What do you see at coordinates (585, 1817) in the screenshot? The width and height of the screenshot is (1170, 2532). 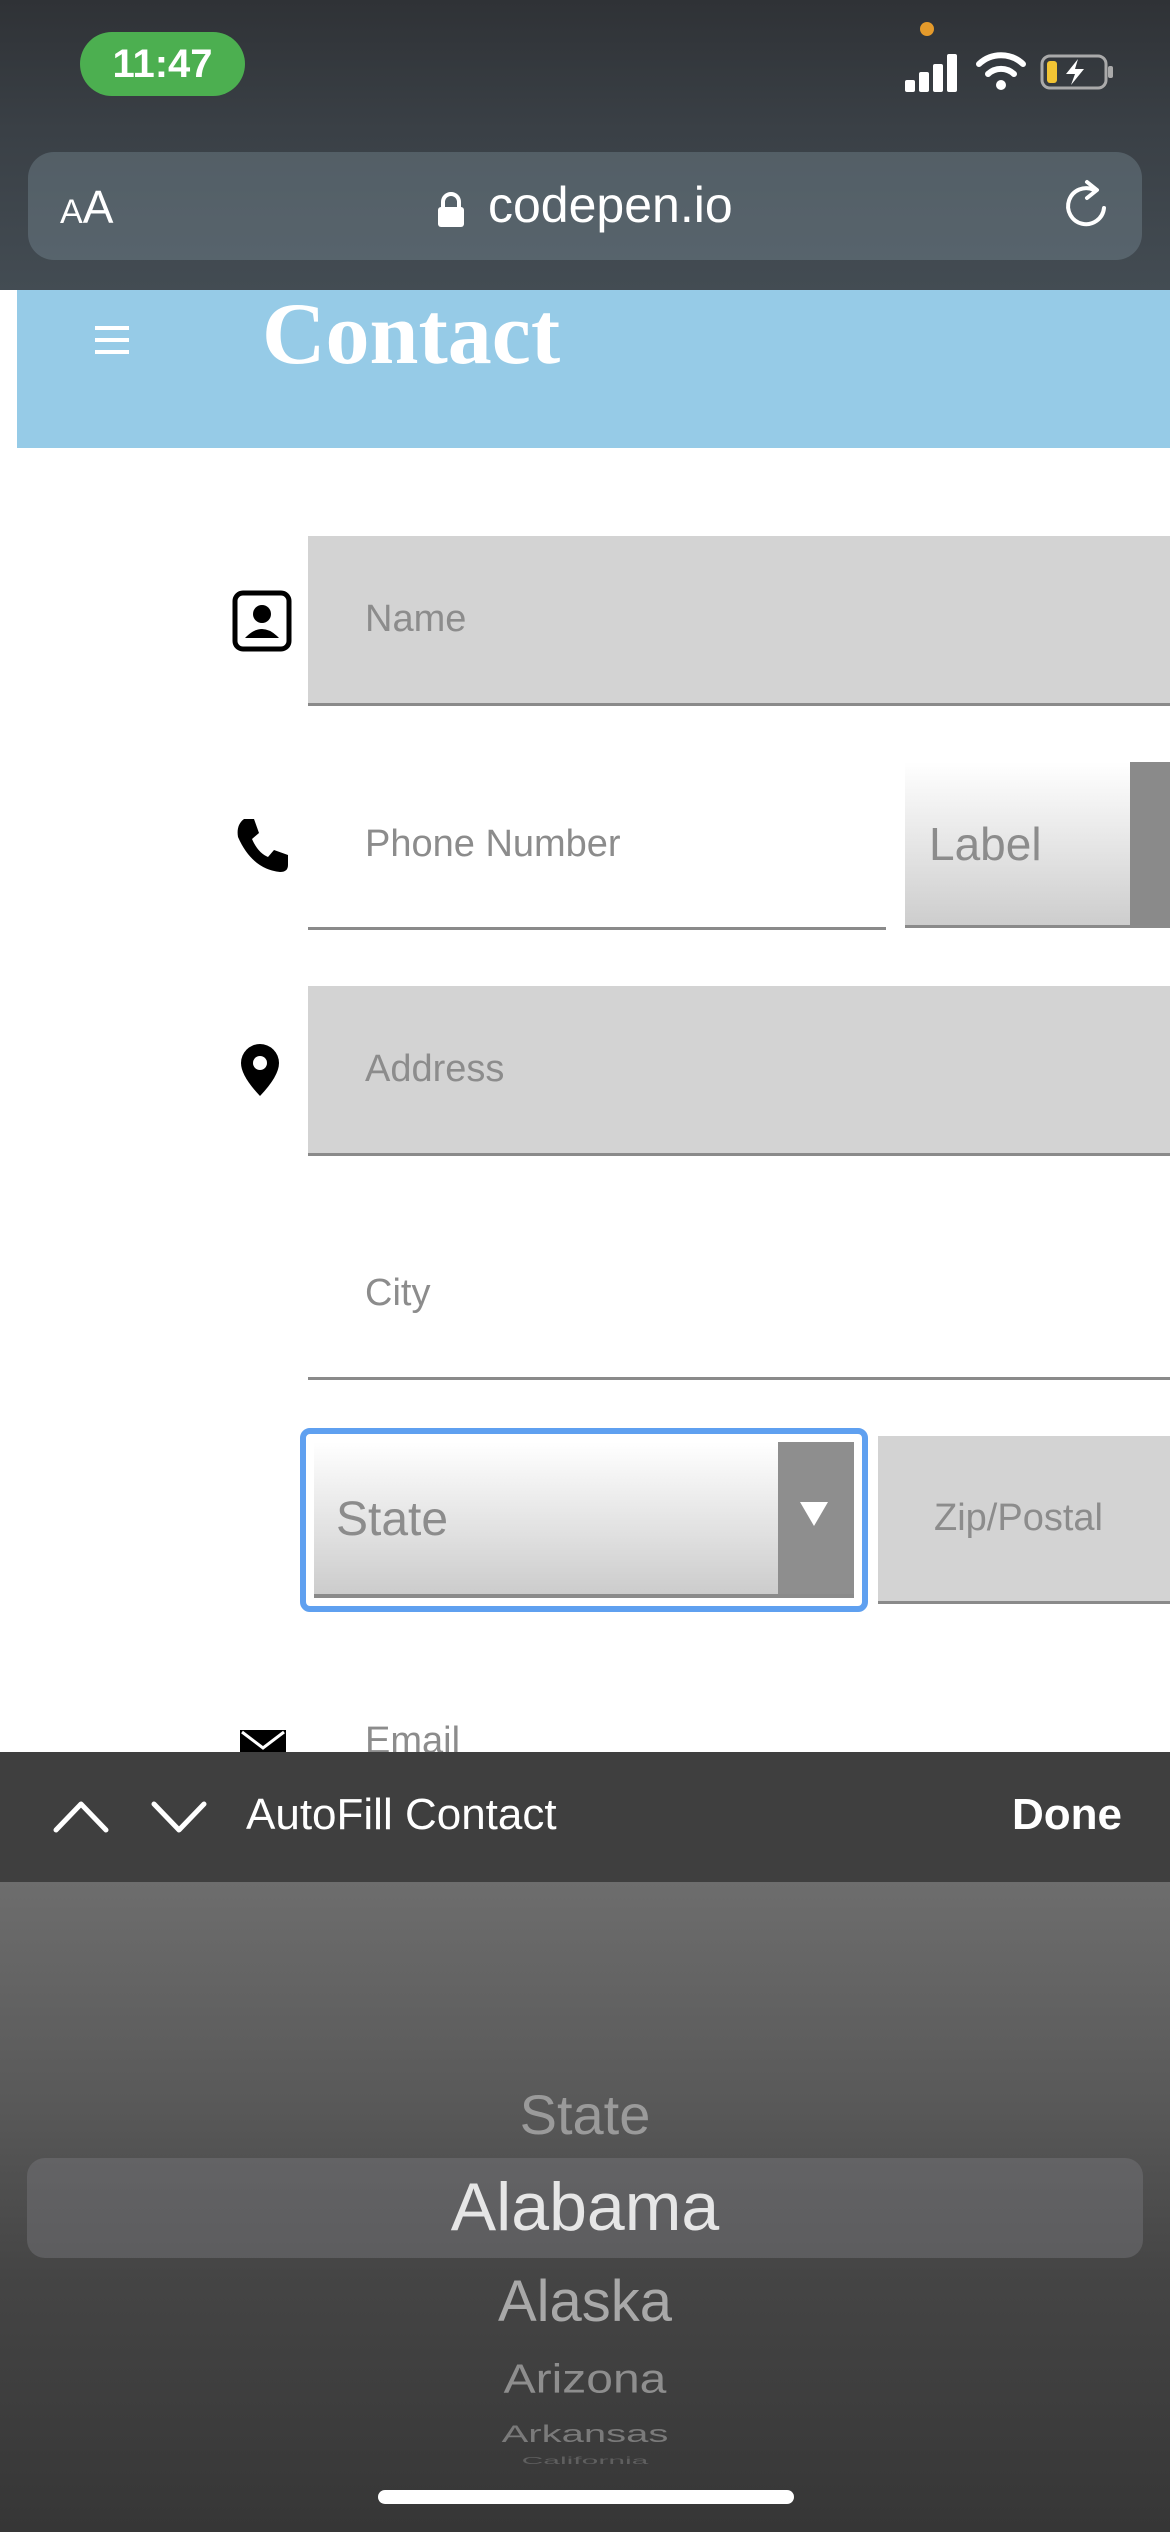 I see `form-accessory-bar: AutoFill Contact Done` at bounding box center [585, 1817].